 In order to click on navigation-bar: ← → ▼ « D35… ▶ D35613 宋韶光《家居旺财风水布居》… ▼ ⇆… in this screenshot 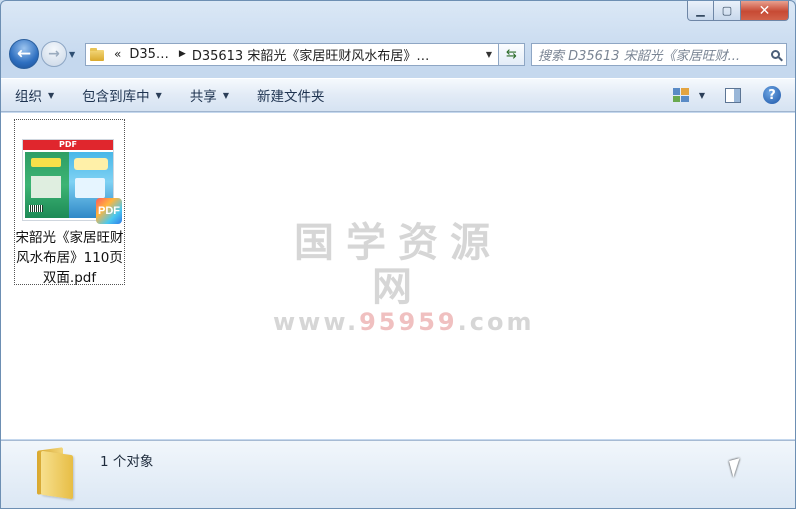, I will do `click(398, 54)`.